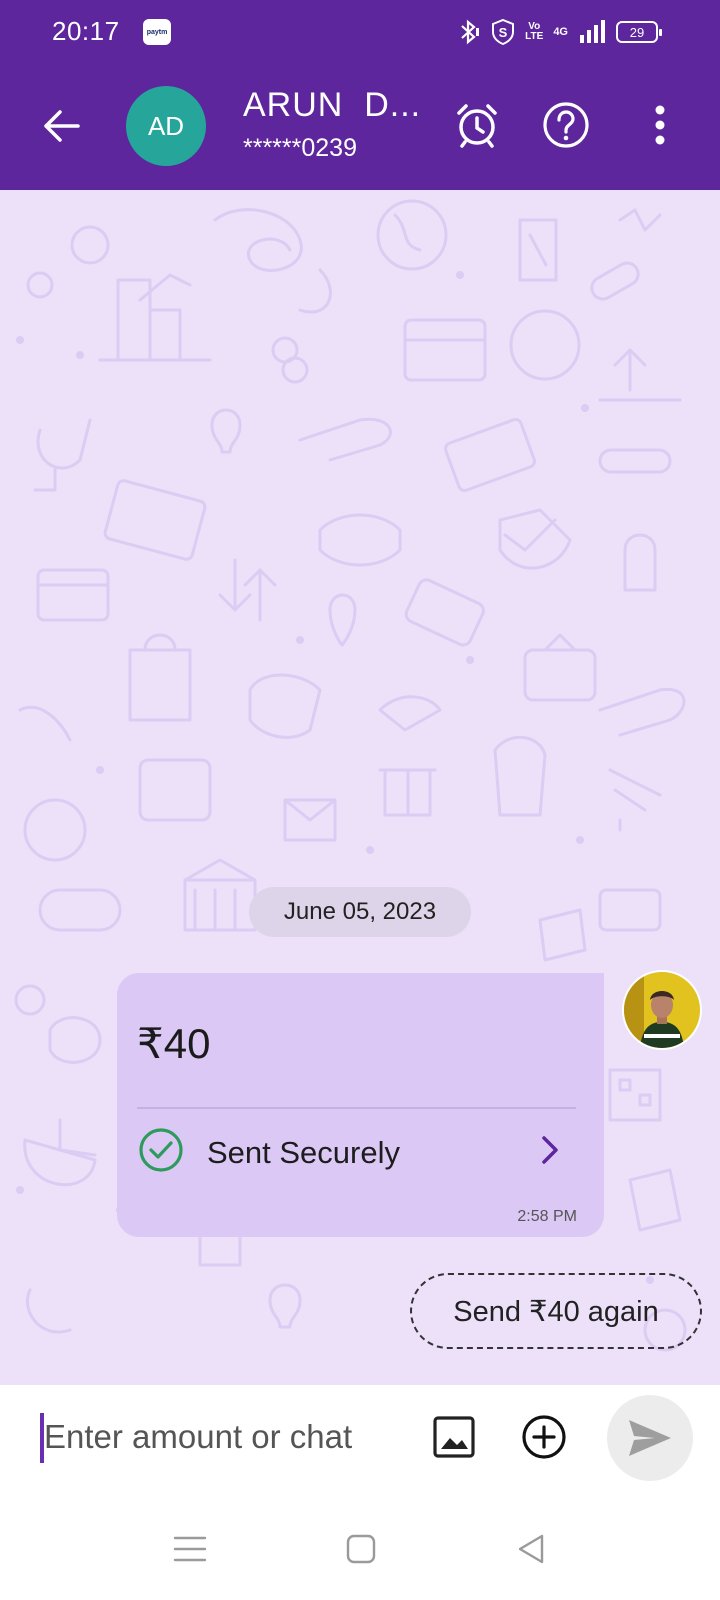 The height and width of the screenshot is (1600, 720). What do you see at coordinates (356, 1108) in the screenshot?
I see `bubble-divider` at bounding box center [356, 1108].